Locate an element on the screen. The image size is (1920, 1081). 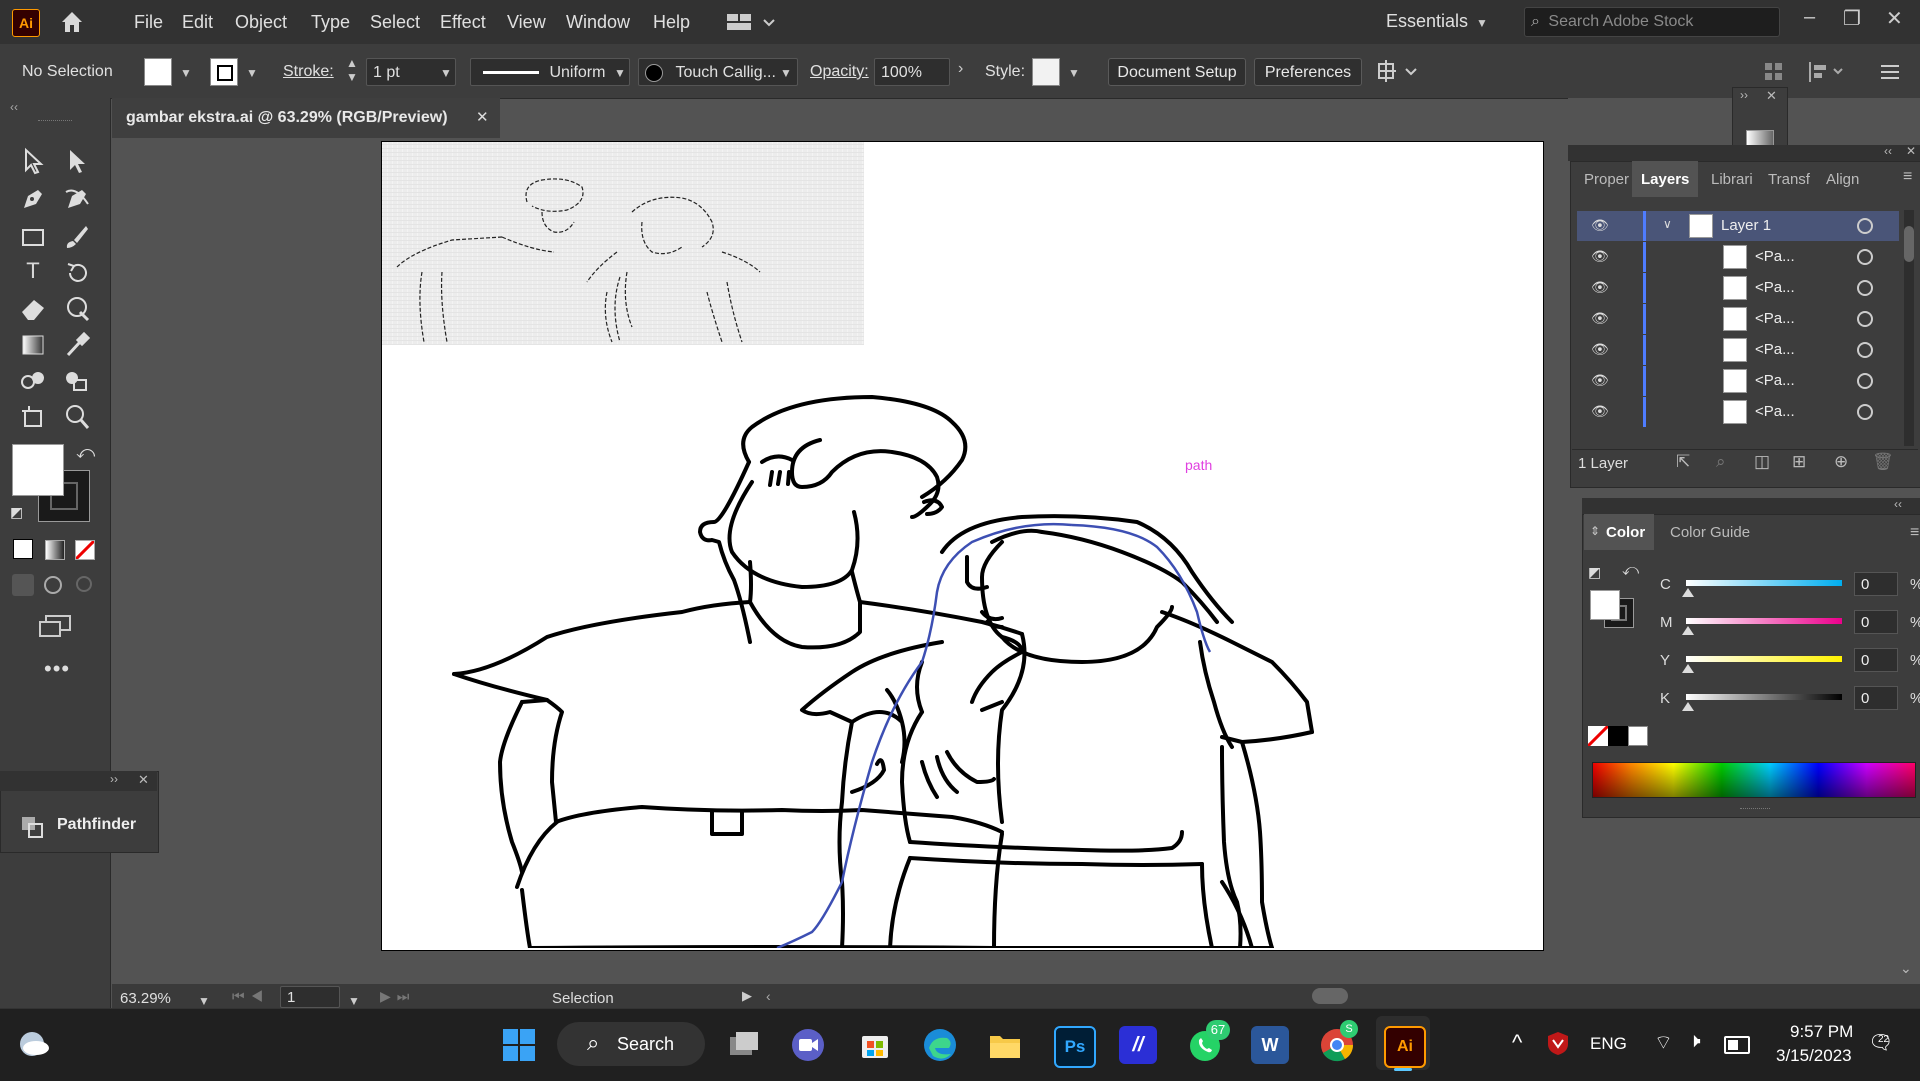
tab-transform: Transf is located at coordinates (1789, 179).